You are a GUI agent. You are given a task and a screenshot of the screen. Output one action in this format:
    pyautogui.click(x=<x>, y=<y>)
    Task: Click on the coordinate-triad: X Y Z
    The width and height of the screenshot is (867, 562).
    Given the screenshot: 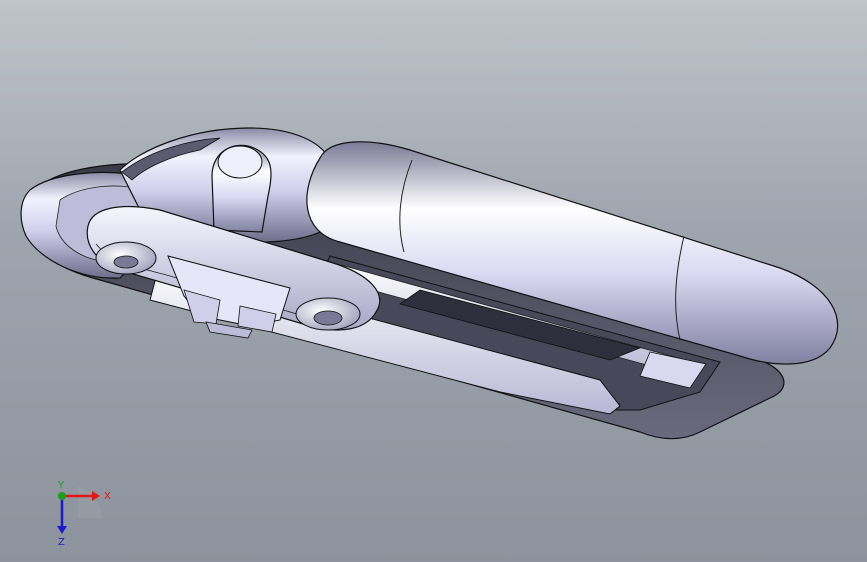 What is the action you would take?
    pyautogui.click(x=84, y=514)
    